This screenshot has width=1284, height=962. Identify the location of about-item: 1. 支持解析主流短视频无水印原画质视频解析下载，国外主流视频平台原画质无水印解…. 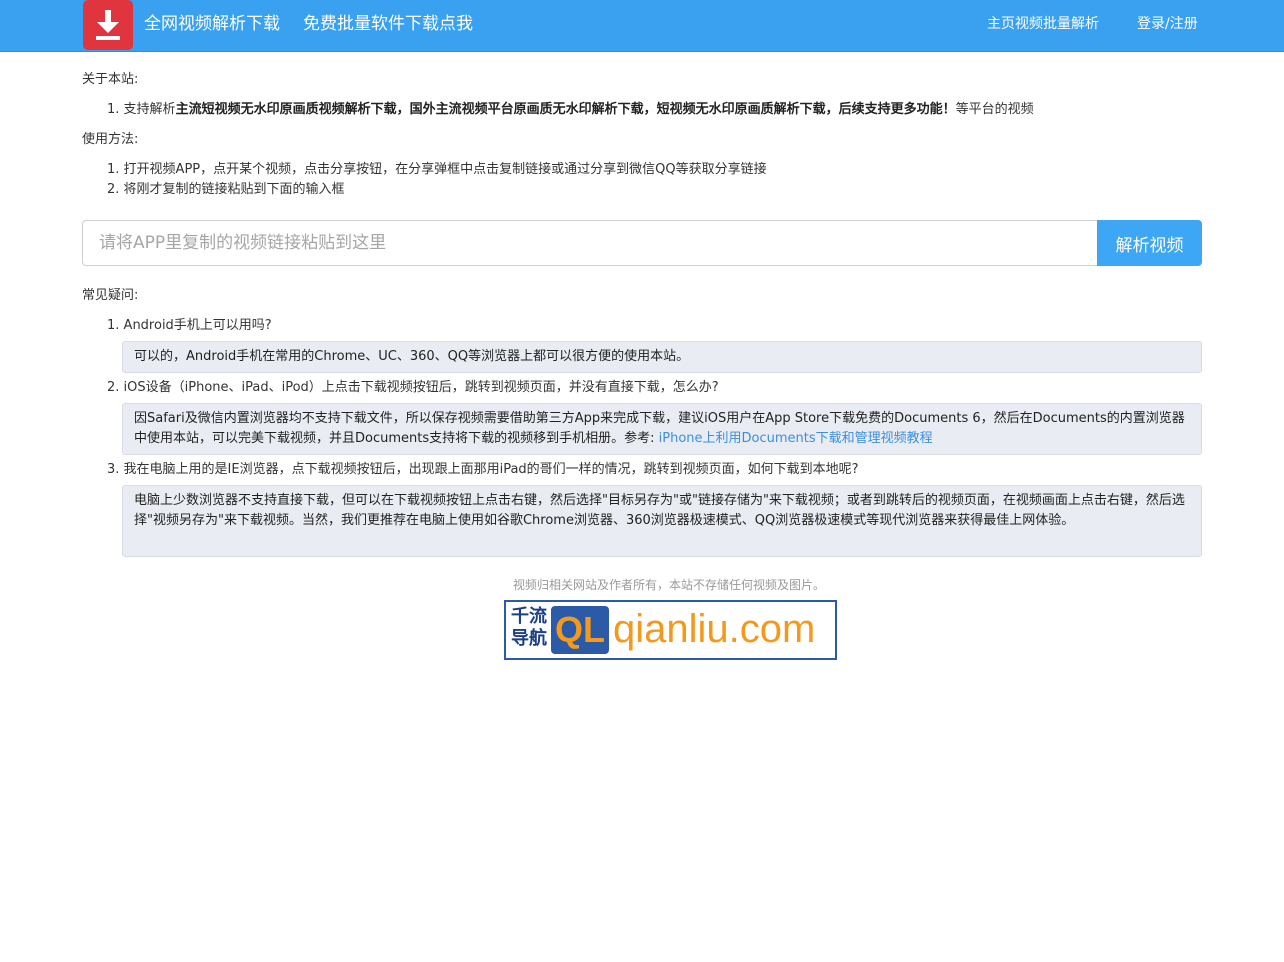
(570, 109).